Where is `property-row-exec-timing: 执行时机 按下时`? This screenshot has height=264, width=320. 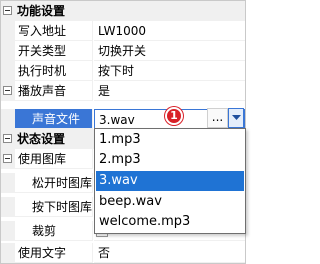
property-row-exec-timing: 执行时机 按下时 is located at coordinates (123, 71).